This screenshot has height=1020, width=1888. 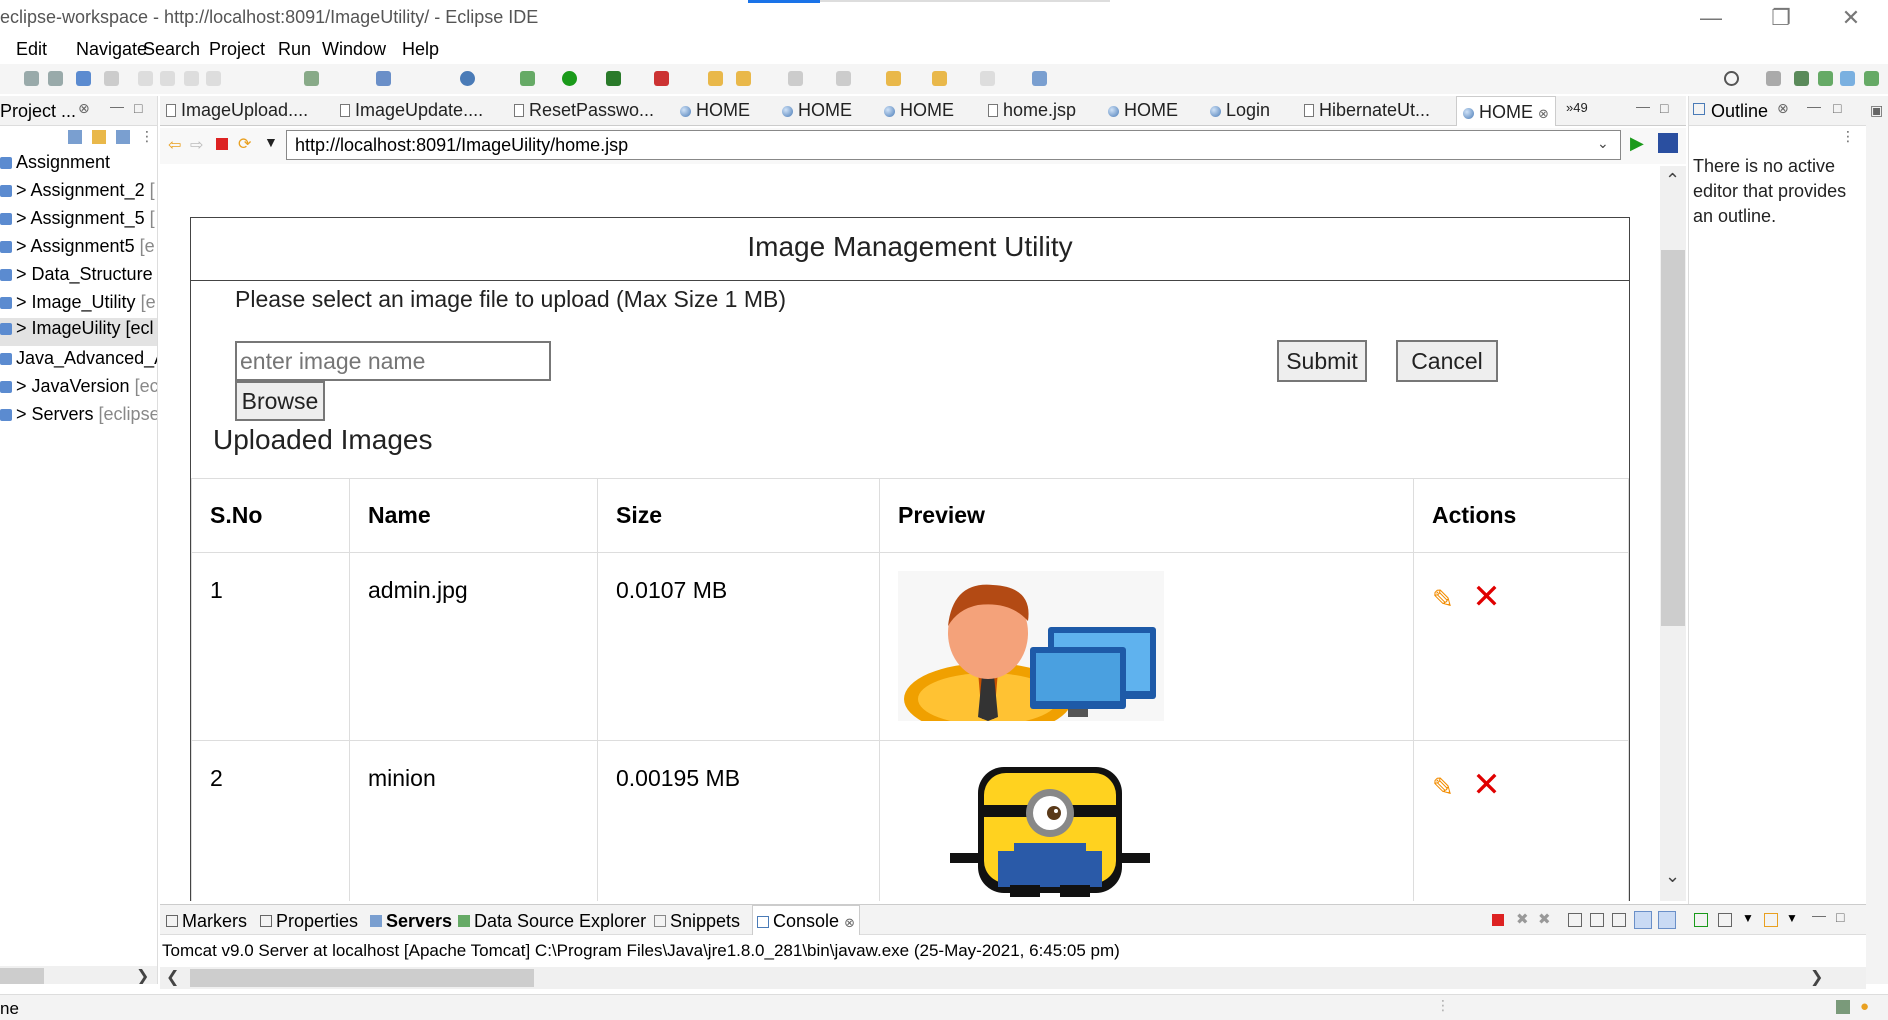 I want to click on web-perspective-icon, so click(x=1847, y=78).